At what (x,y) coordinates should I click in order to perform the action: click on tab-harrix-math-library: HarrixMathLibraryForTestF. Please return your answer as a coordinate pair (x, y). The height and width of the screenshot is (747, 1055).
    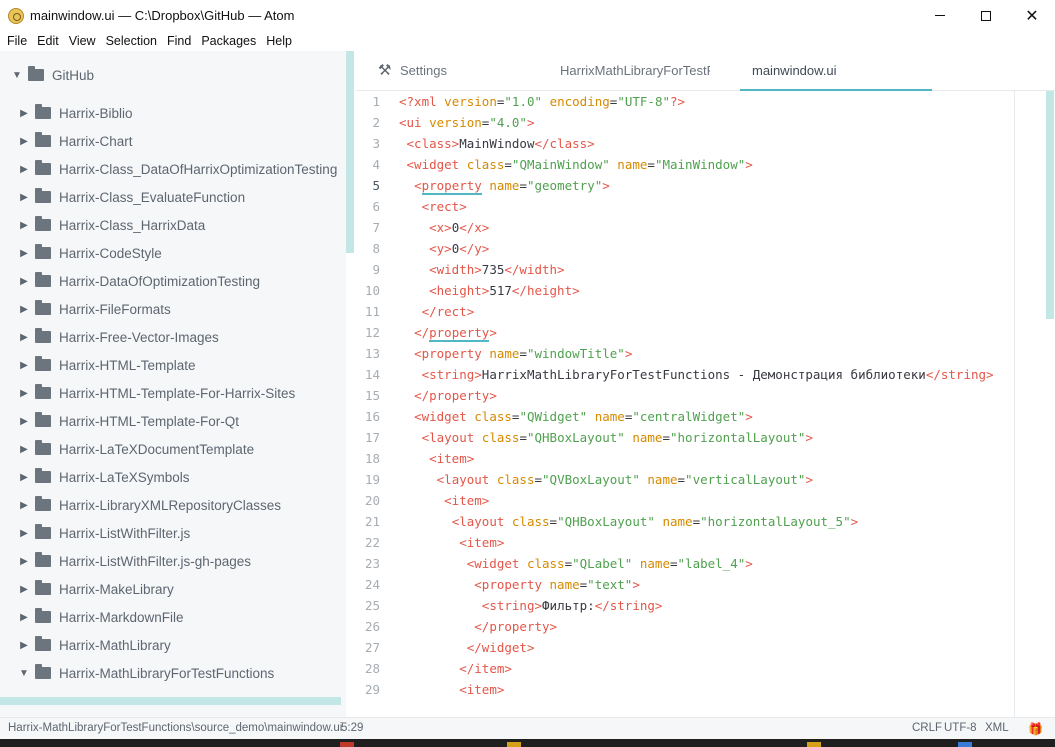
    Looking at the image, I should click on (635, 71).